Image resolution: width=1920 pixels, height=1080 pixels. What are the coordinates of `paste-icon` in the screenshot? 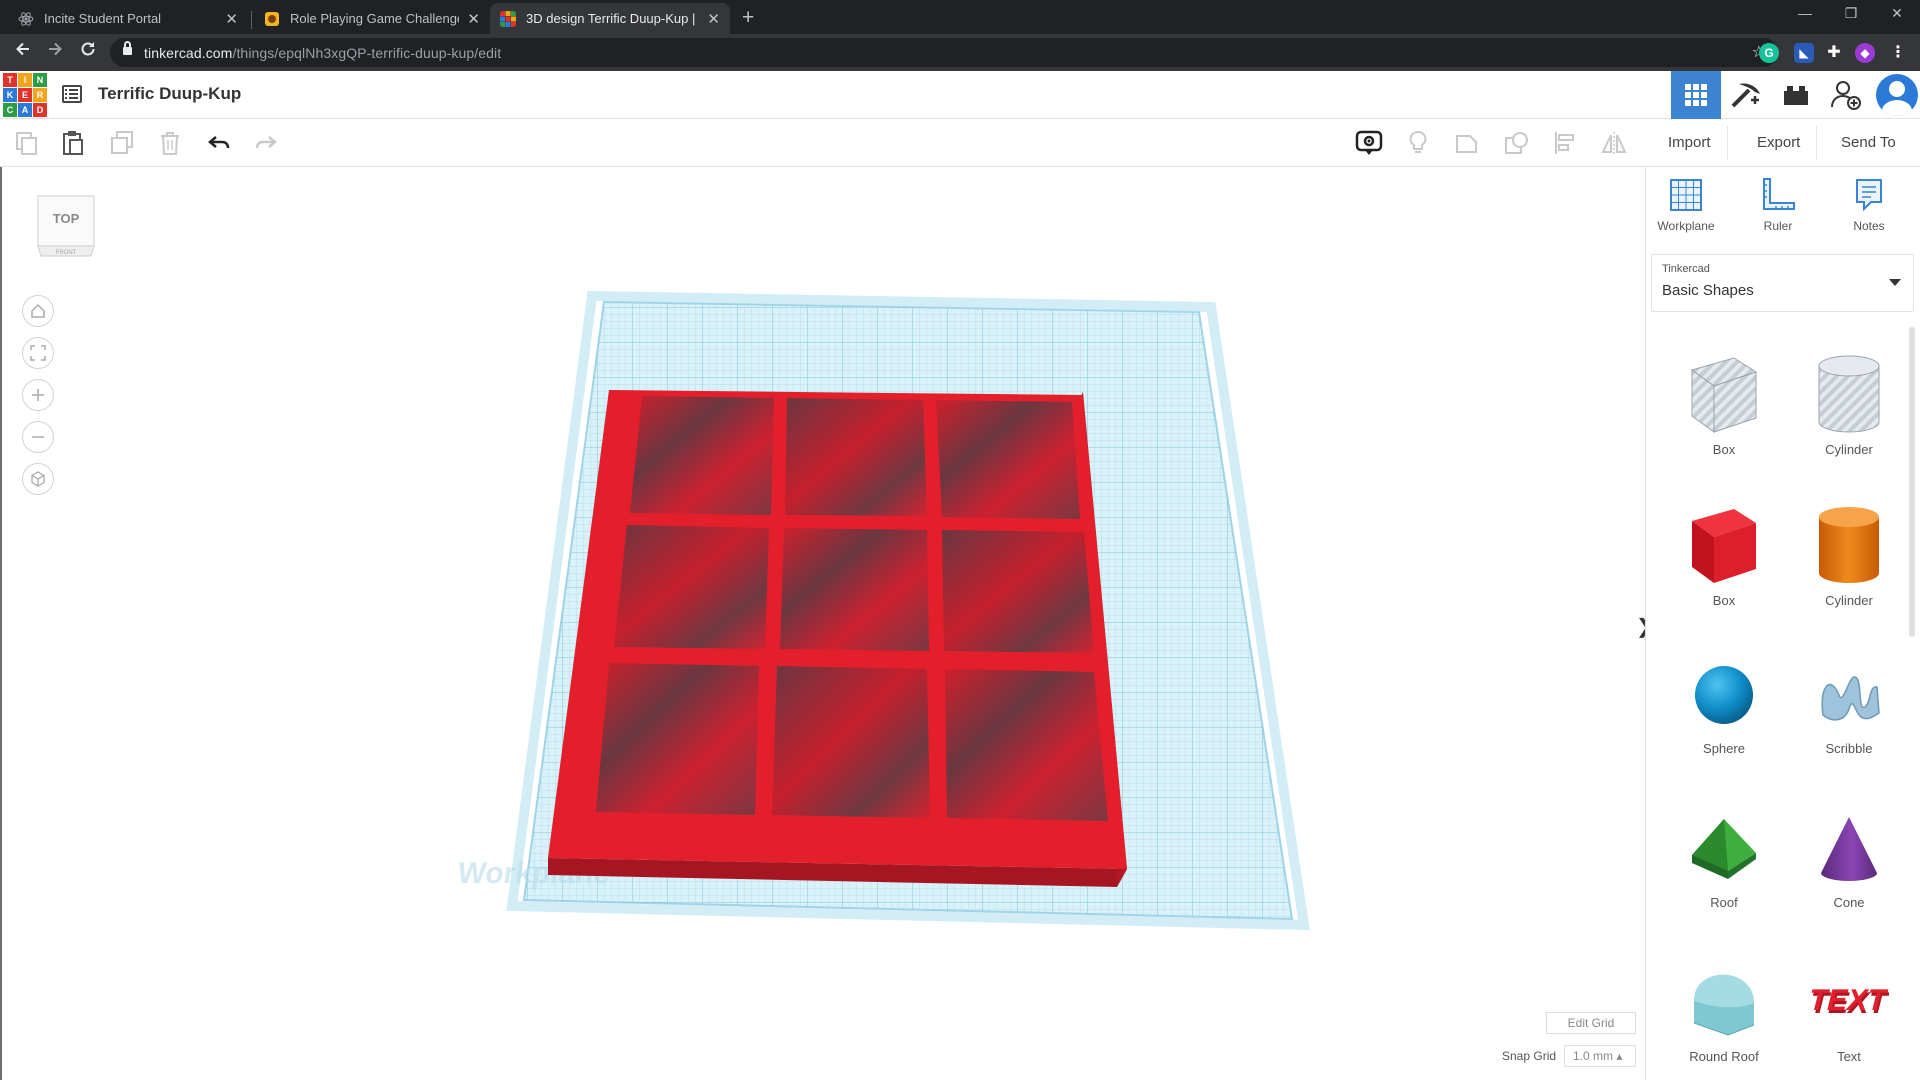 It's located at (73, 143).